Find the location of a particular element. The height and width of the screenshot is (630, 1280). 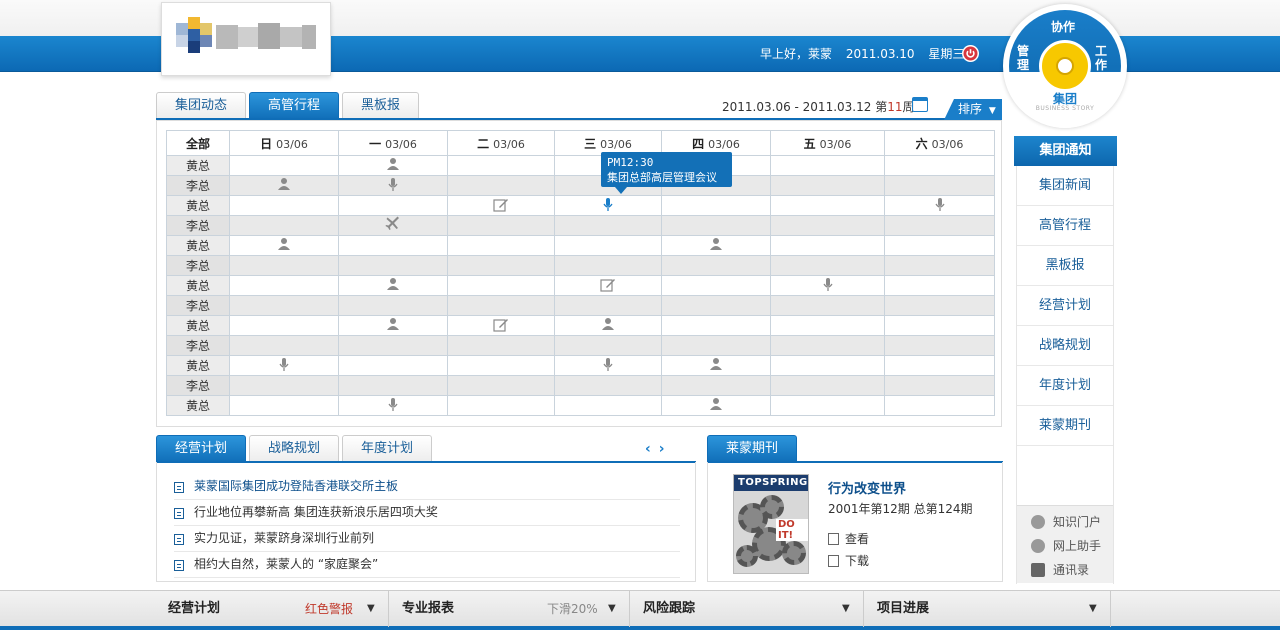

list-item: 行业地位再攀新高 集团连获新浪乐居四项大奖 is located at coordinates (427, 513).